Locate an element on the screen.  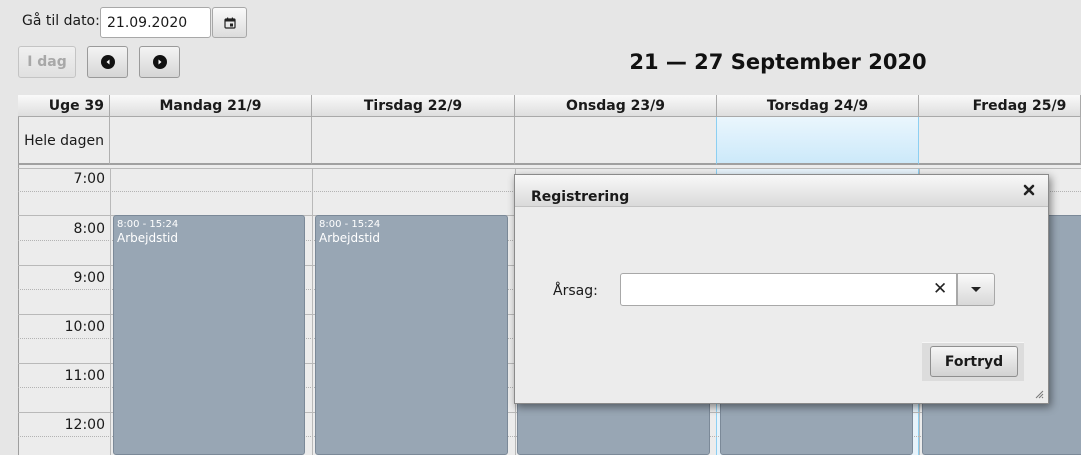
time-label: 10:00 is located at coordinates (84, 327).